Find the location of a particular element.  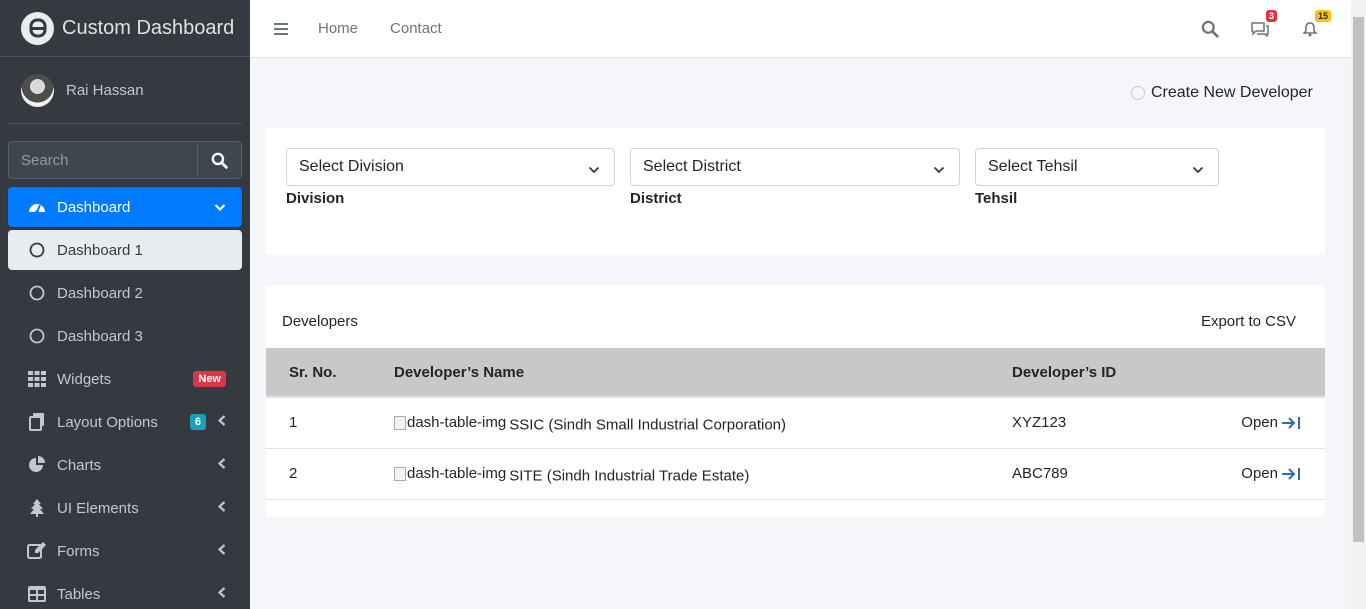

brand-text: Custom Dashboard is located at coordinates (148, 27).